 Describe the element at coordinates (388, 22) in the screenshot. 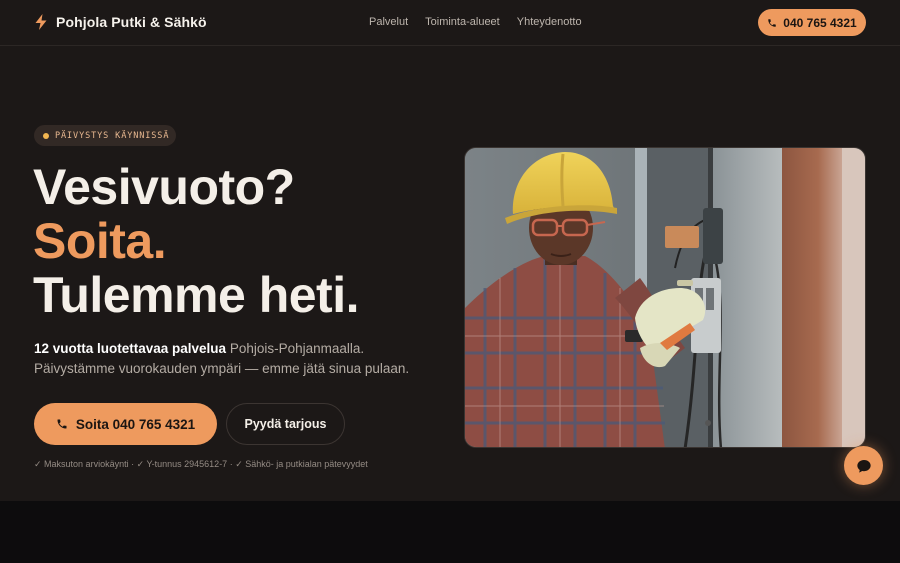

I see `nav-link-palvelut: Palvelut` at that location.